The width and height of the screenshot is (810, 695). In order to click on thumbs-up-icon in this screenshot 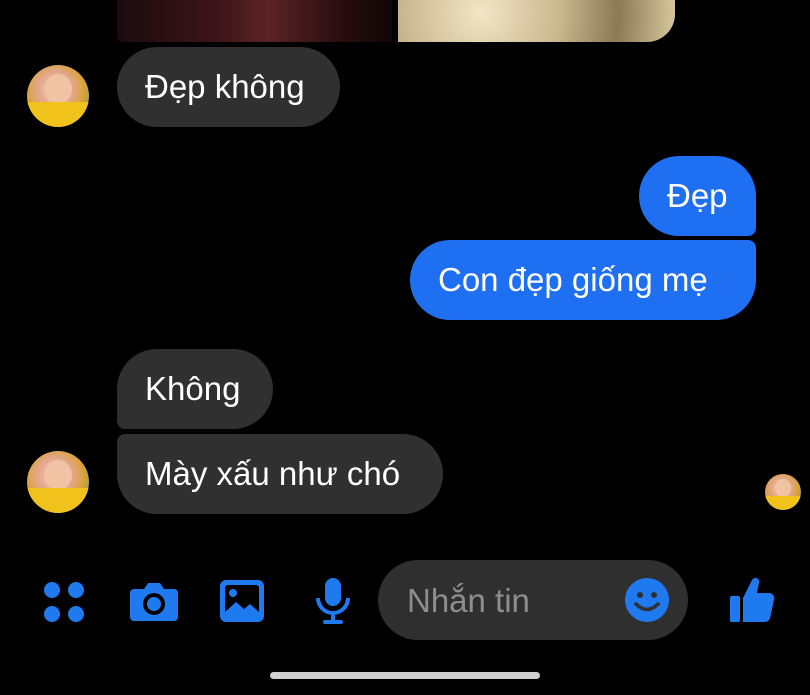, I will do `click(752, 599)`.